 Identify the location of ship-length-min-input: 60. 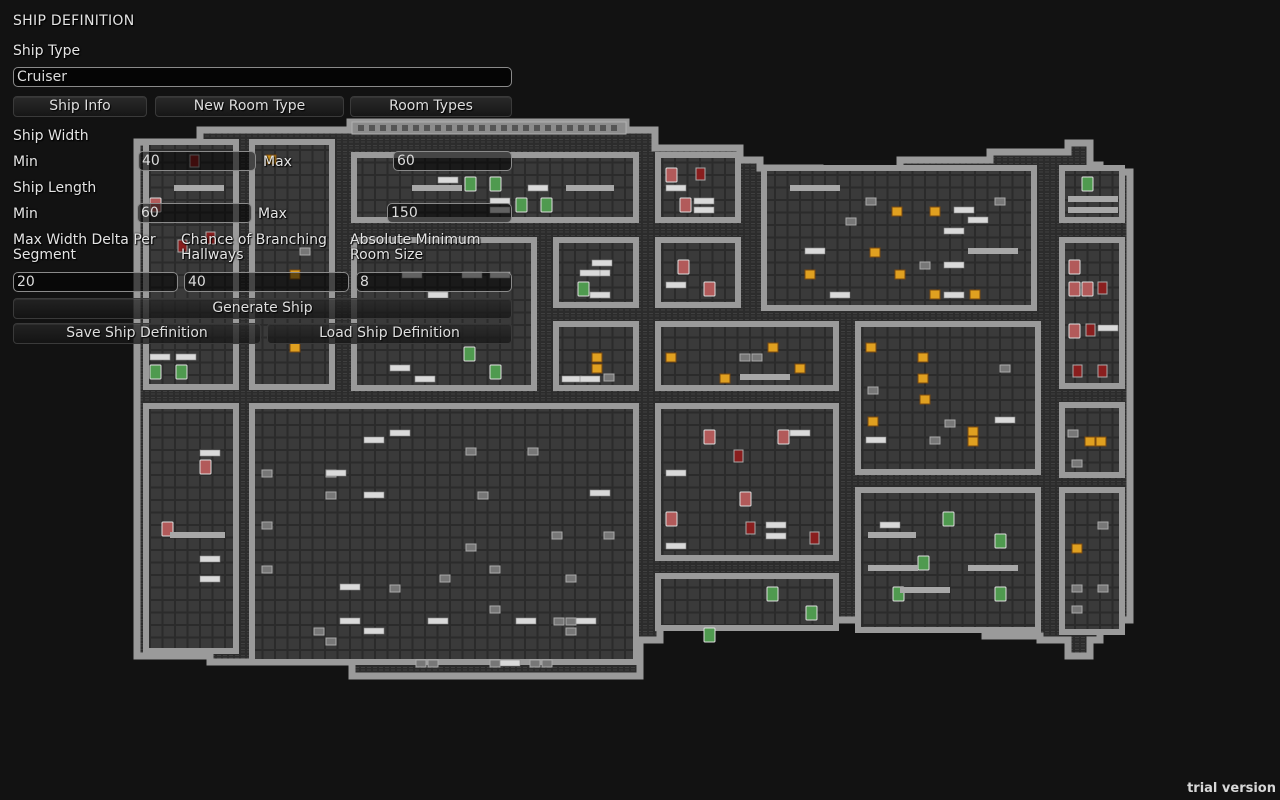
(194, 213).